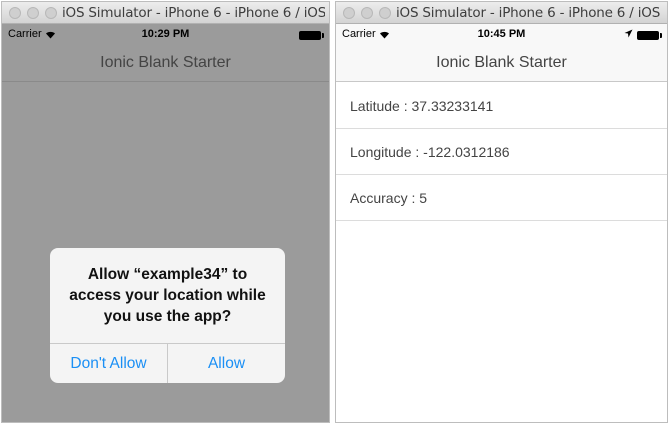 This screenshot has height=430, width=671. I want to click on allow-button: Allow, so click(226, 363).